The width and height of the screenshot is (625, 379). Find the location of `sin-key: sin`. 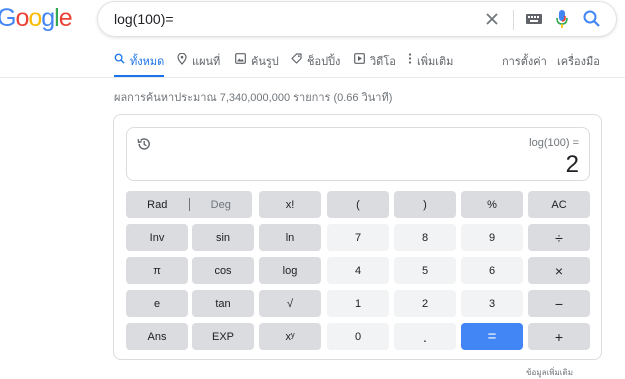

sin-key: sin is located at coordinates (223, 237).